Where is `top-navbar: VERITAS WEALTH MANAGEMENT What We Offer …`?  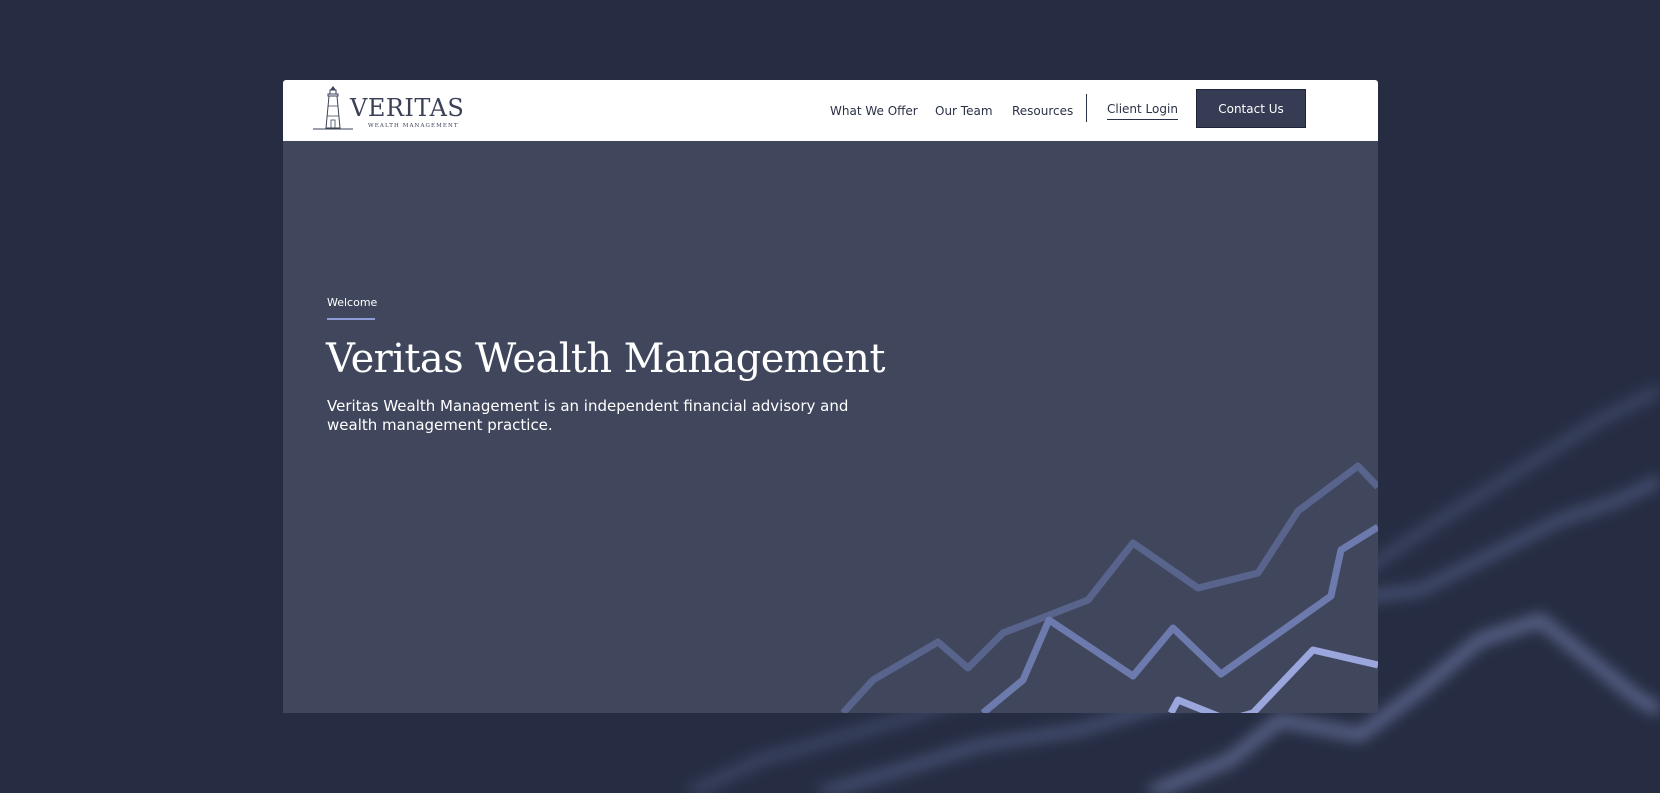
top-navbar: VERITAS WEALTH MANAGEMENT What We Offer … is located at coordinates (830, 110).